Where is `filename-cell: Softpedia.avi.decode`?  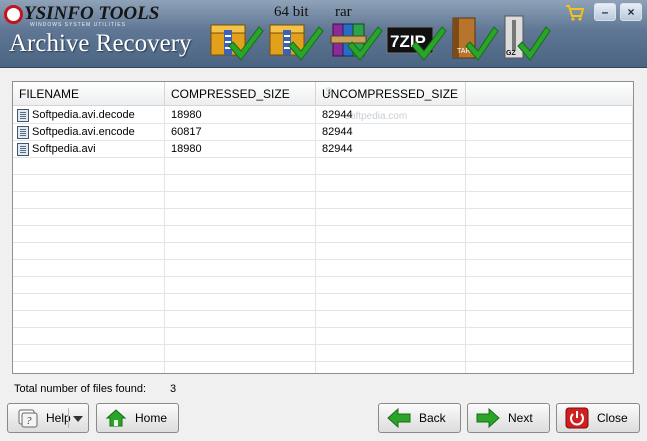
filename-cell: Softpedia.avi.decode is located at coordinates (83, 115).